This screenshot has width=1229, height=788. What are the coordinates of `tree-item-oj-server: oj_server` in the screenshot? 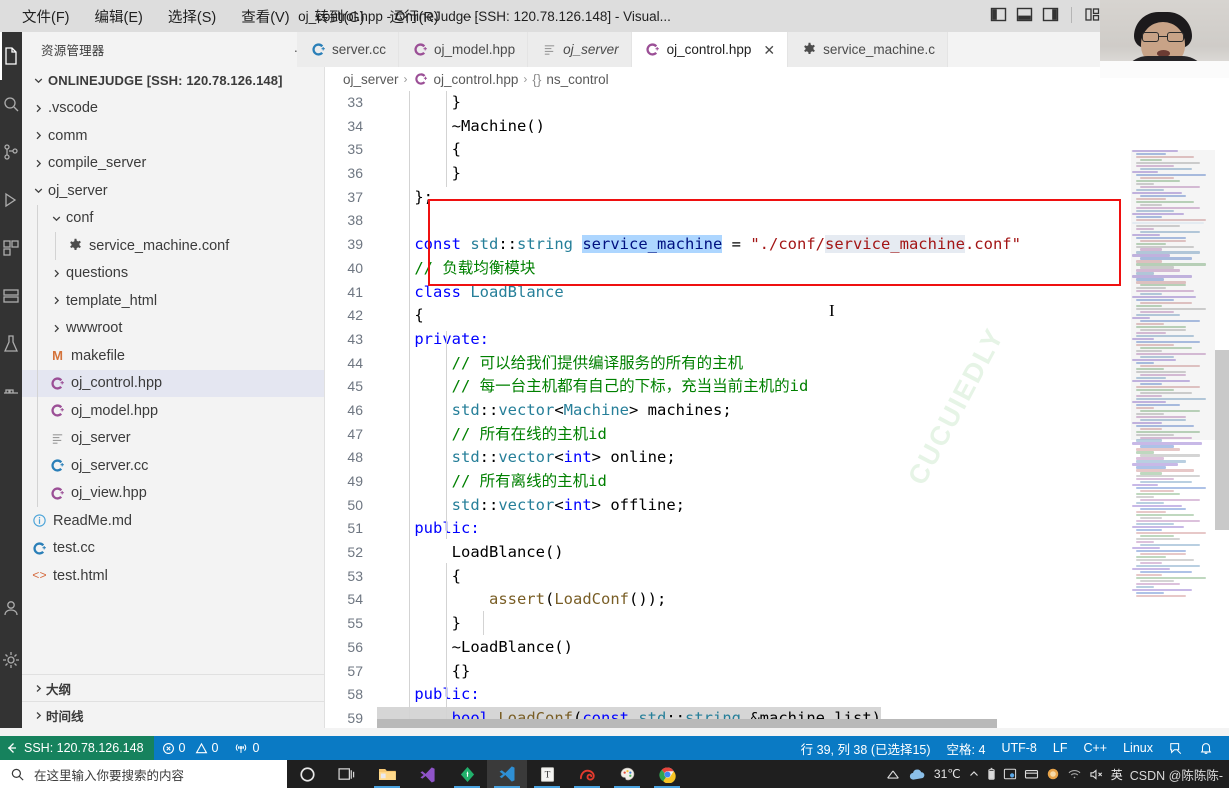 It's located at (173, 191).